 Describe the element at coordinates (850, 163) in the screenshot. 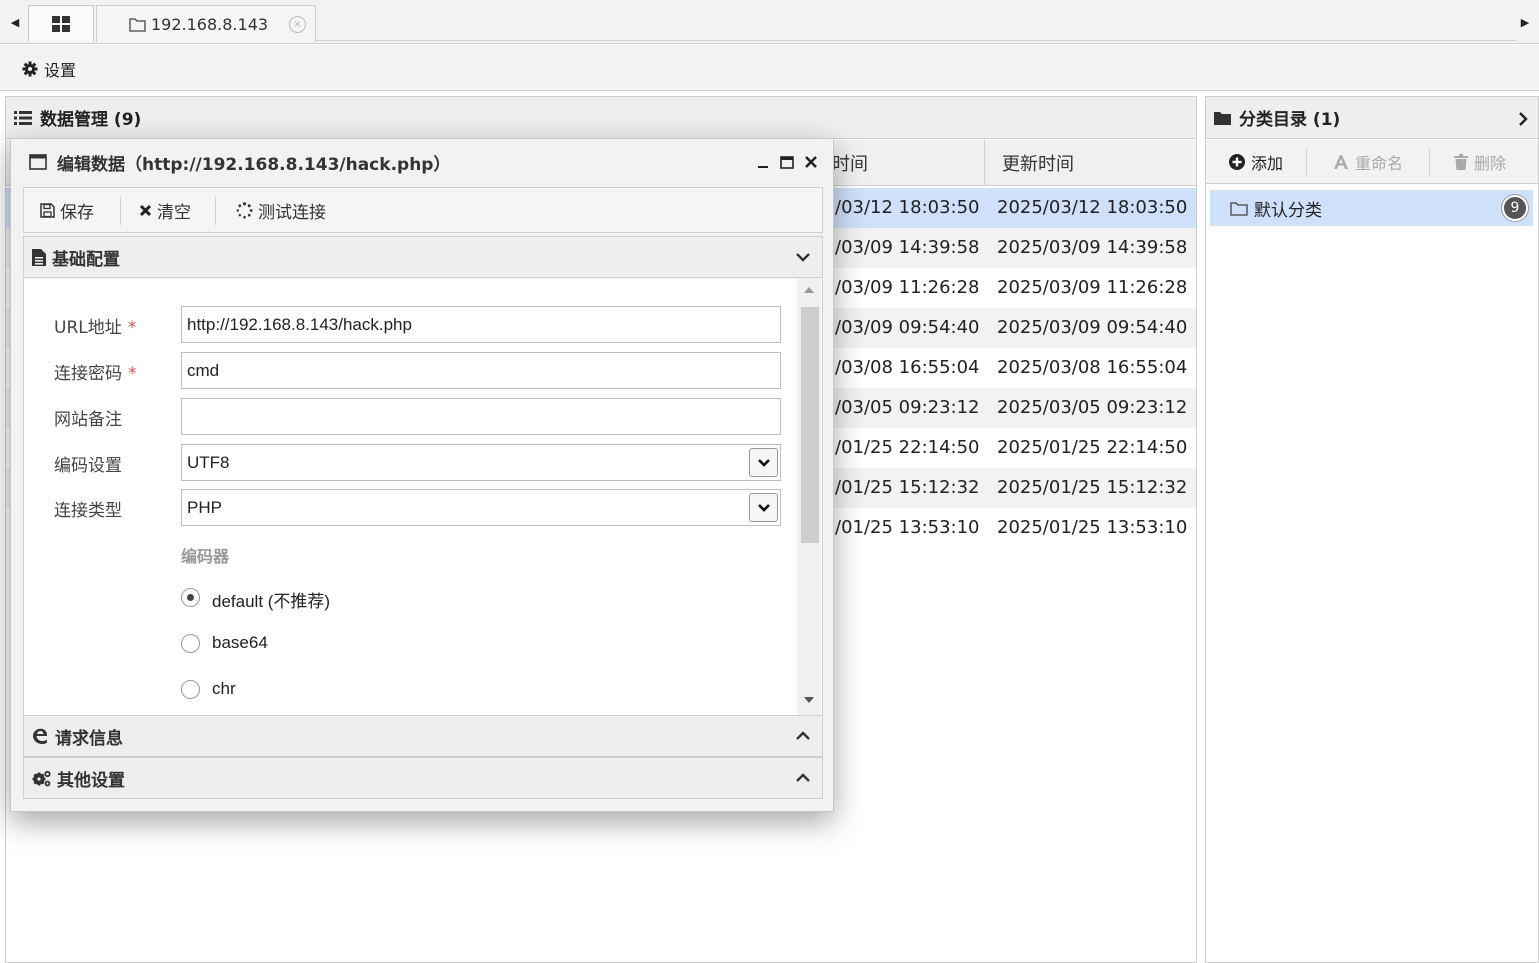

I see `col-created-header: 时间` at that location.